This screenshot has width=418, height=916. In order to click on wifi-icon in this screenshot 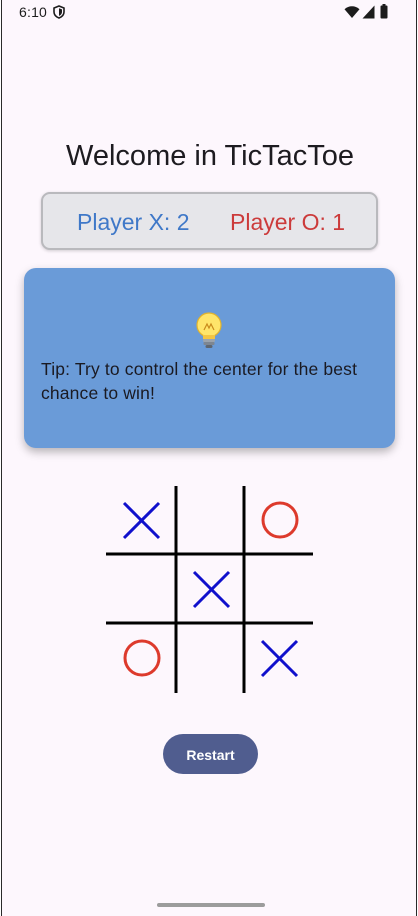, I will do `click(352, 12)`.